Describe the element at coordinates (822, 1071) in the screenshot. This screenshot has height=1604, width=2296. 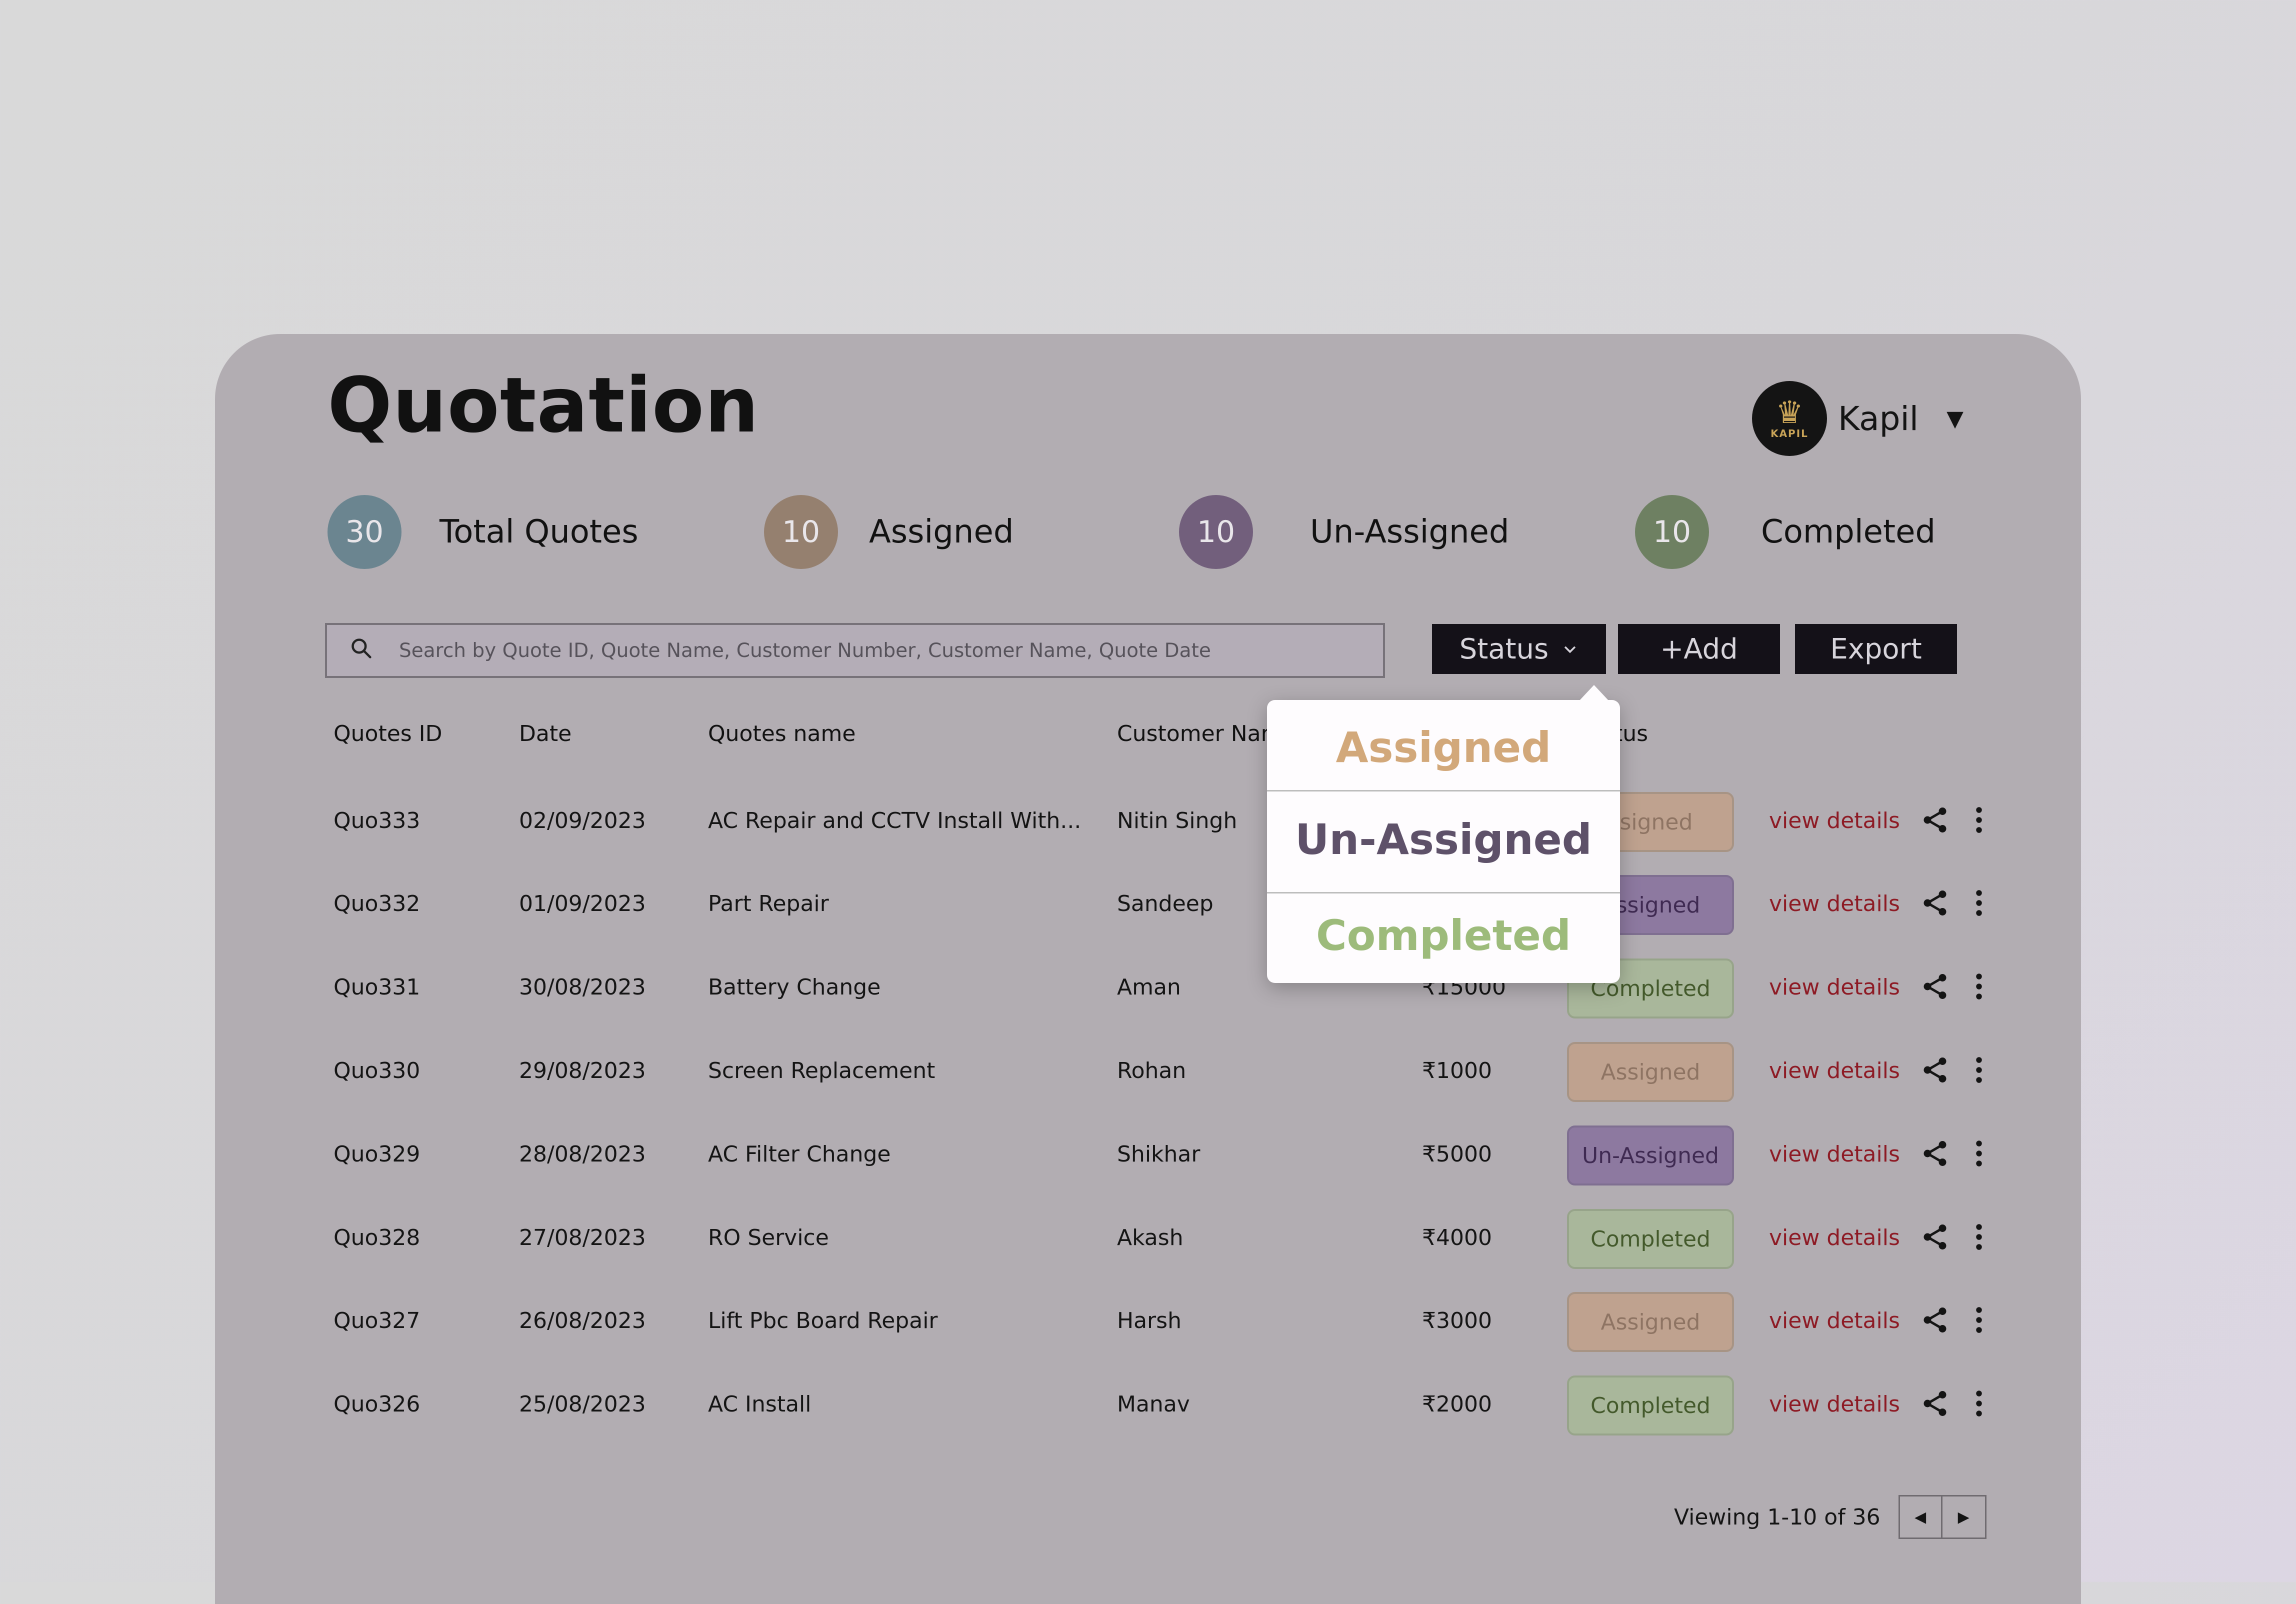
I see `cell-quote-name: Screen Replacement` at that location.